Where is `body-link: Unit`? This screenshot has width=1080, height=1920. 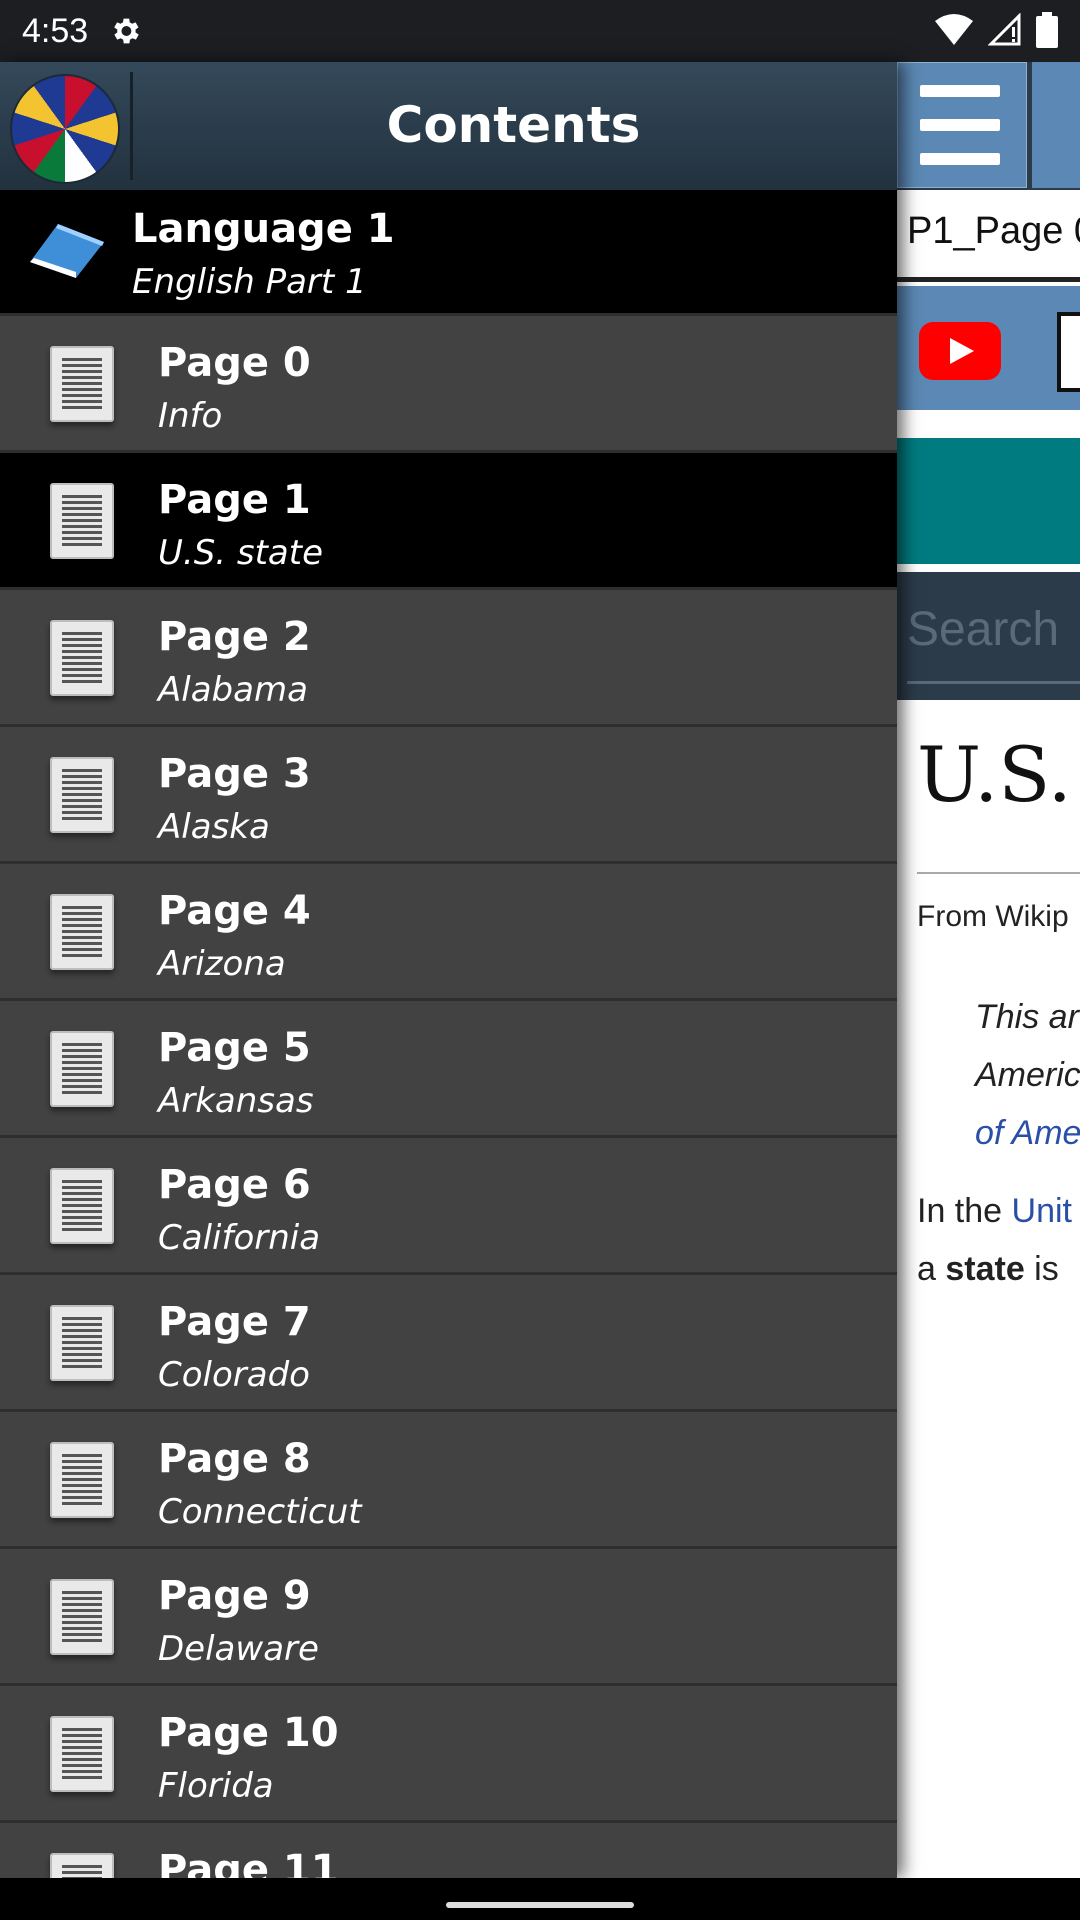 body-link: Unit is located at coordinates (1042, 1211).